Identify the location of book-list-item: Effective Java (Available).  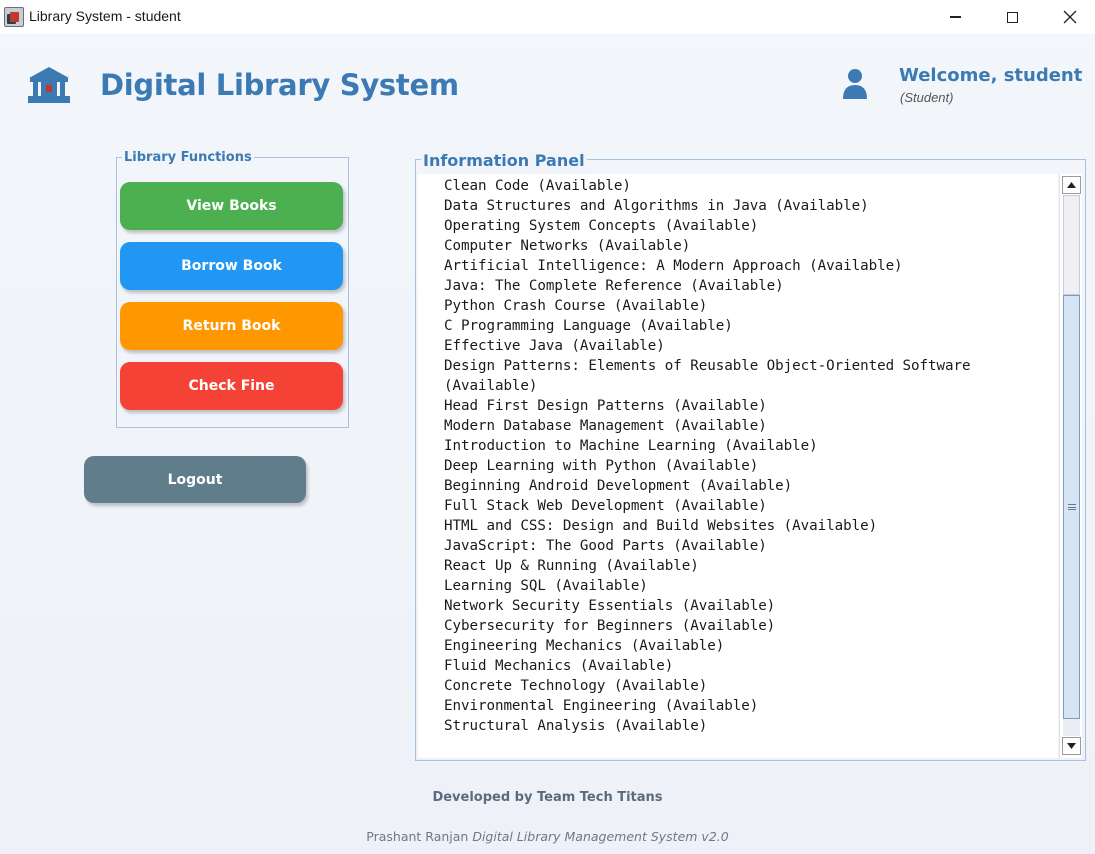
(554, 346).